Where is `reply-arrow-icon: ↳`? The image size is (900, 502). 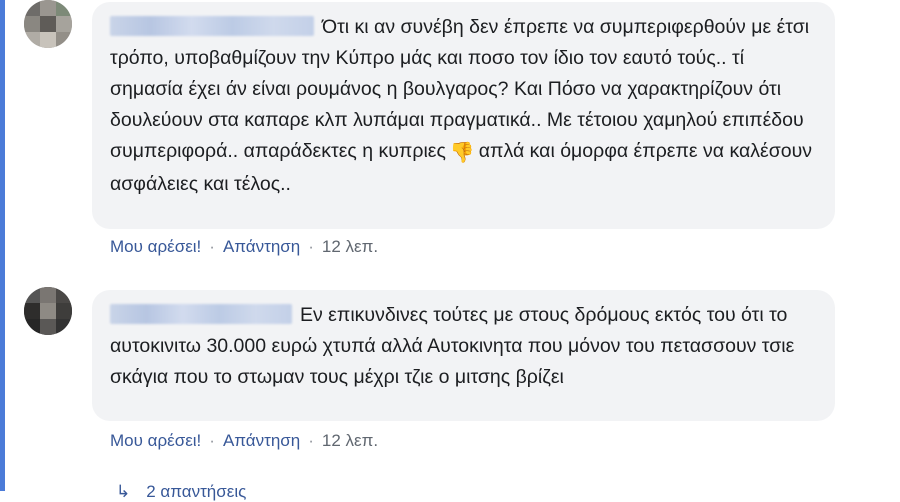 reply-arrow-icon: ↳ is located at coordinates (123, 491).